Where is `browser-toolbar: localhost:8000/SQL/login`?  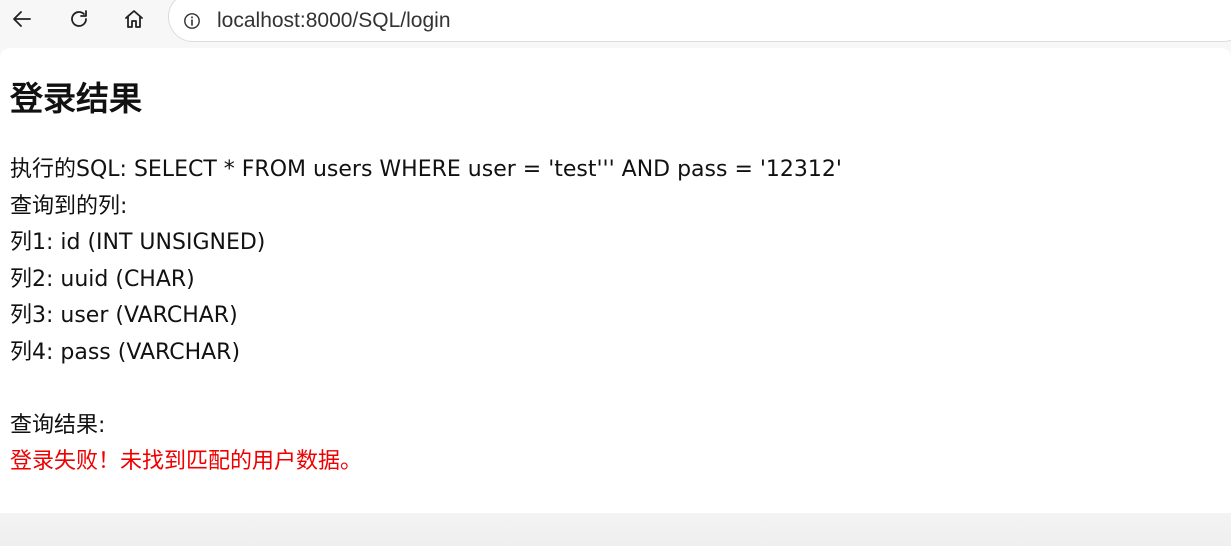 browser-toolbar: localhost:8000/SQL/login is located at coordinates (615, 23).